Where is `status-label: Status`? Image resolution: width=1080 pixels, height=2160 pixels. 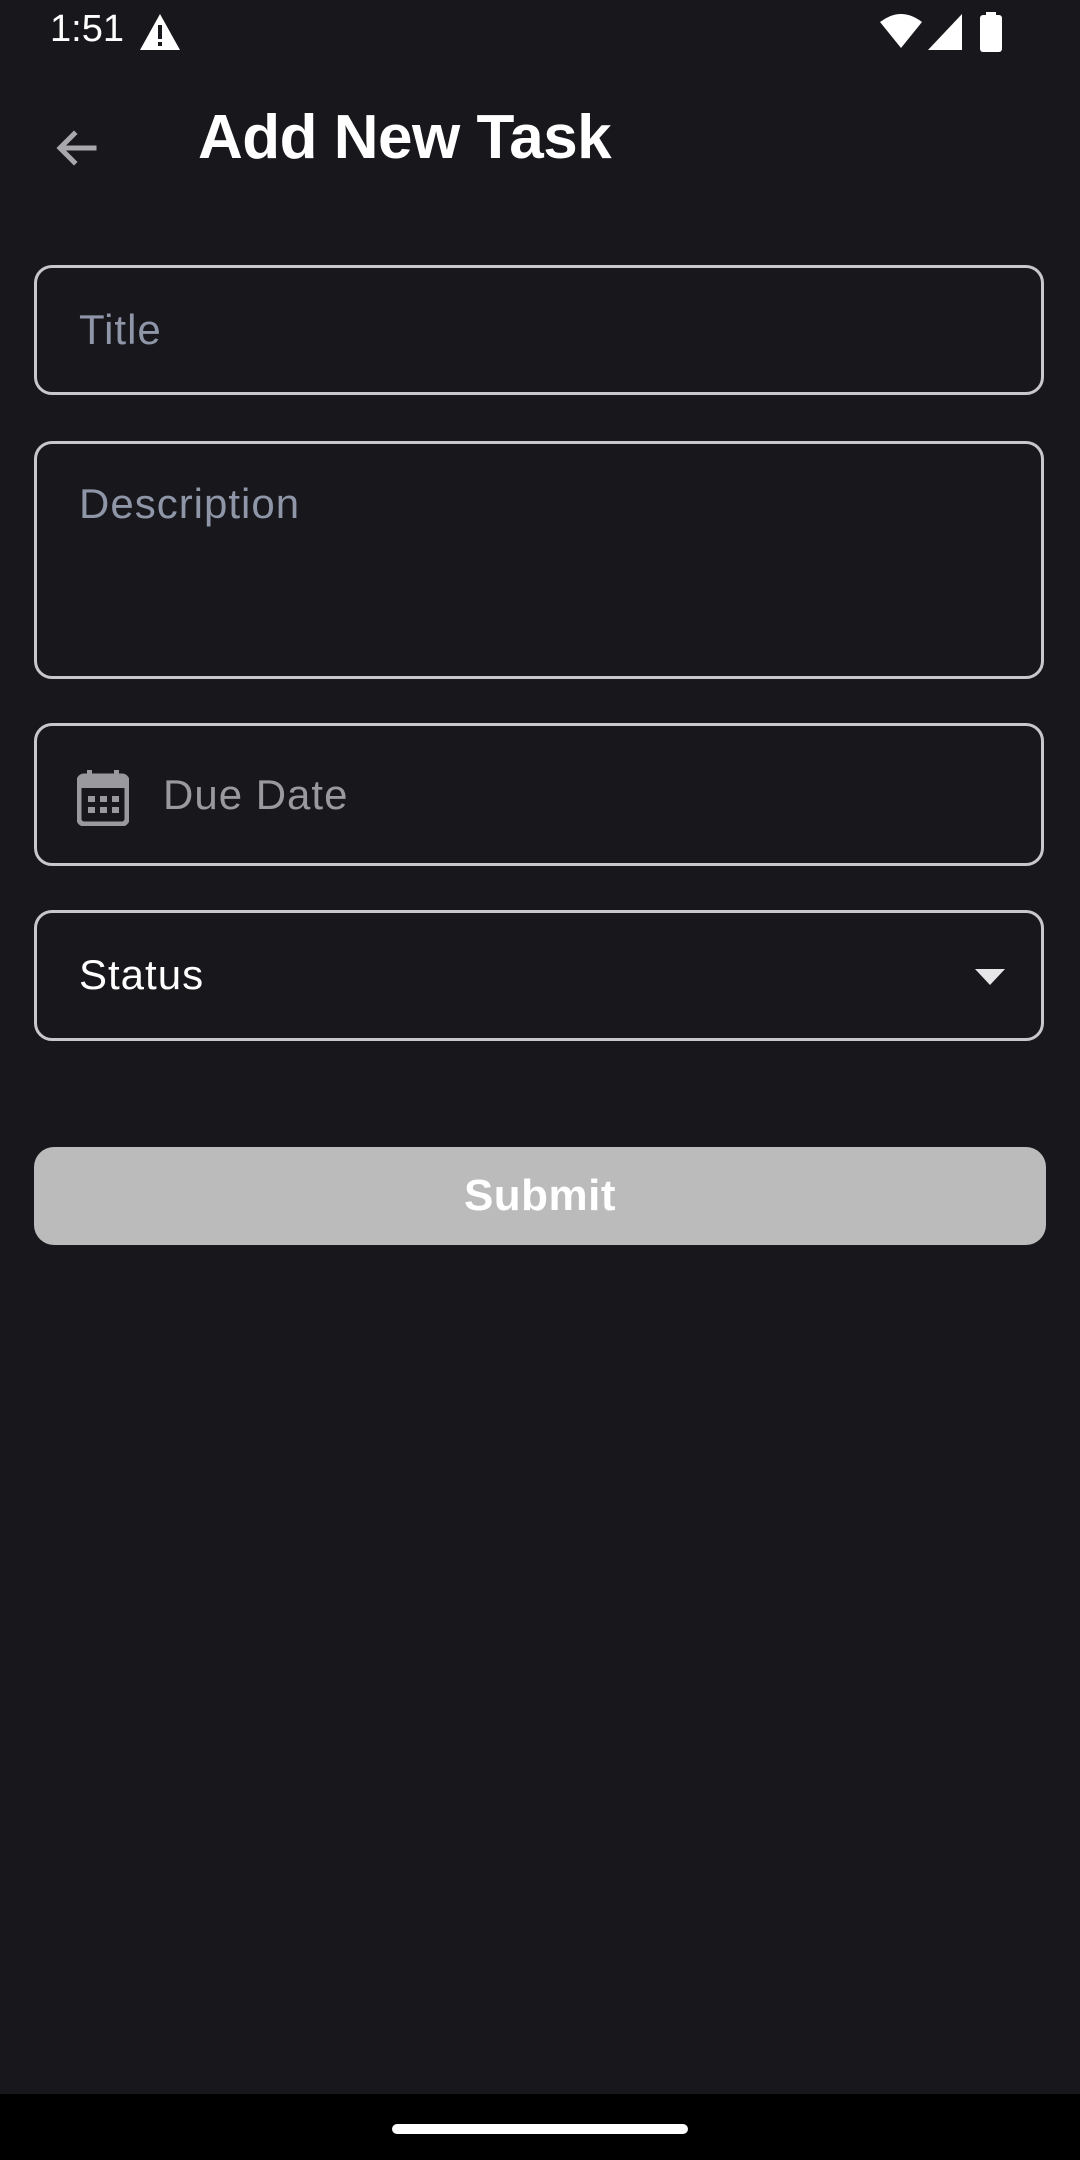
status-label: Status is located at coordinates (142, 974).